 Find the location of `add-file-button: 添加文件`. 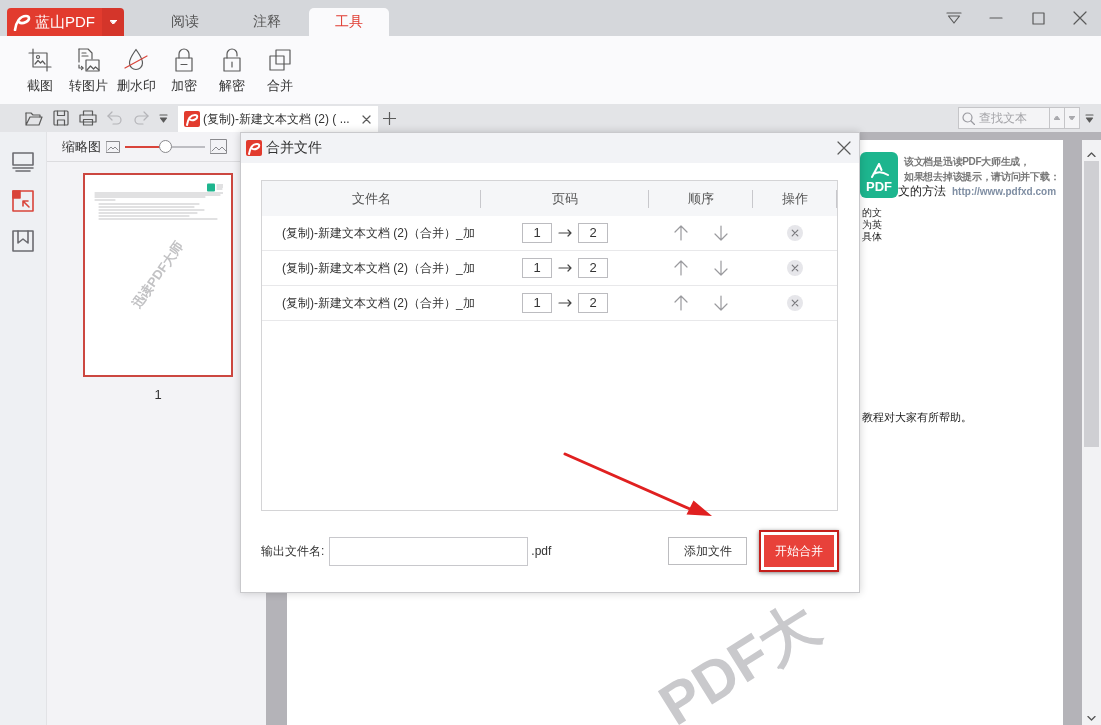

add-file-button: 添加文件 is located at coordinates (707, 551).